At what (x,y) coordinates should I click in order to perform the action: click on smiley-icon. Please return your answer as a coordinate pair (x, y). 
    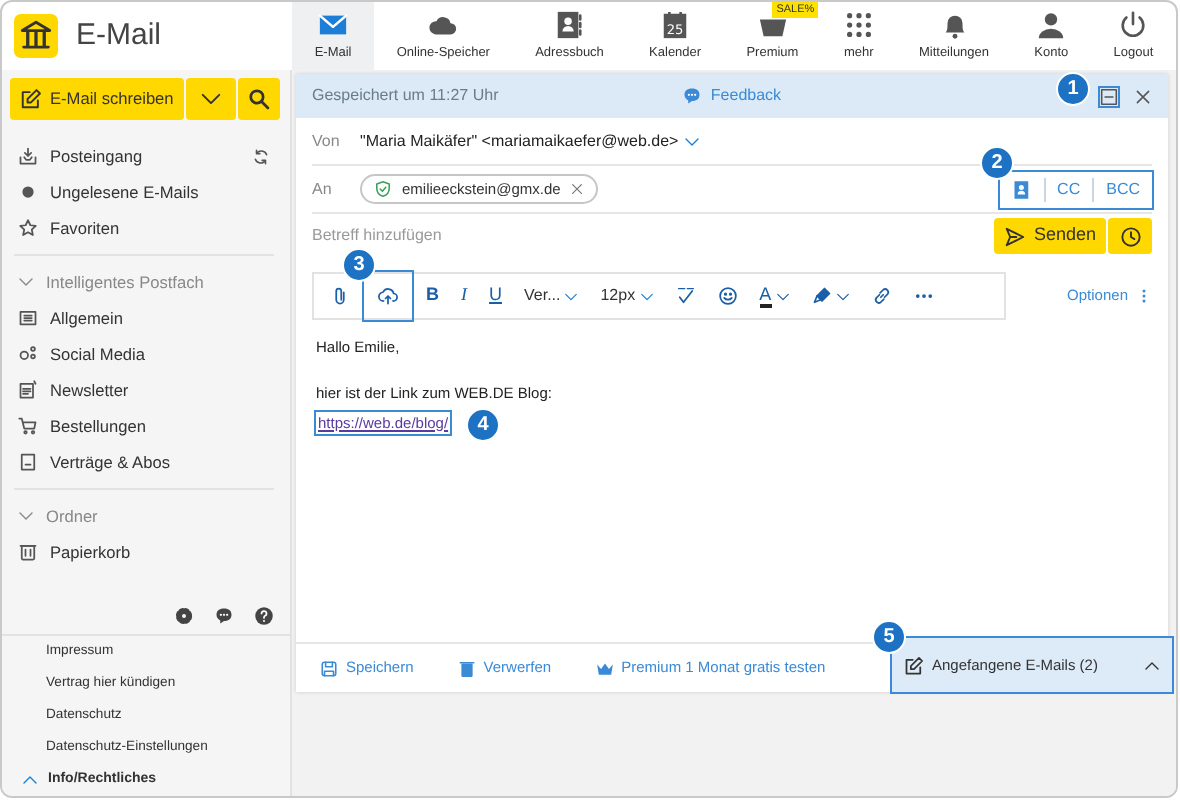
    Looking at the image, I should click on (727, 296).